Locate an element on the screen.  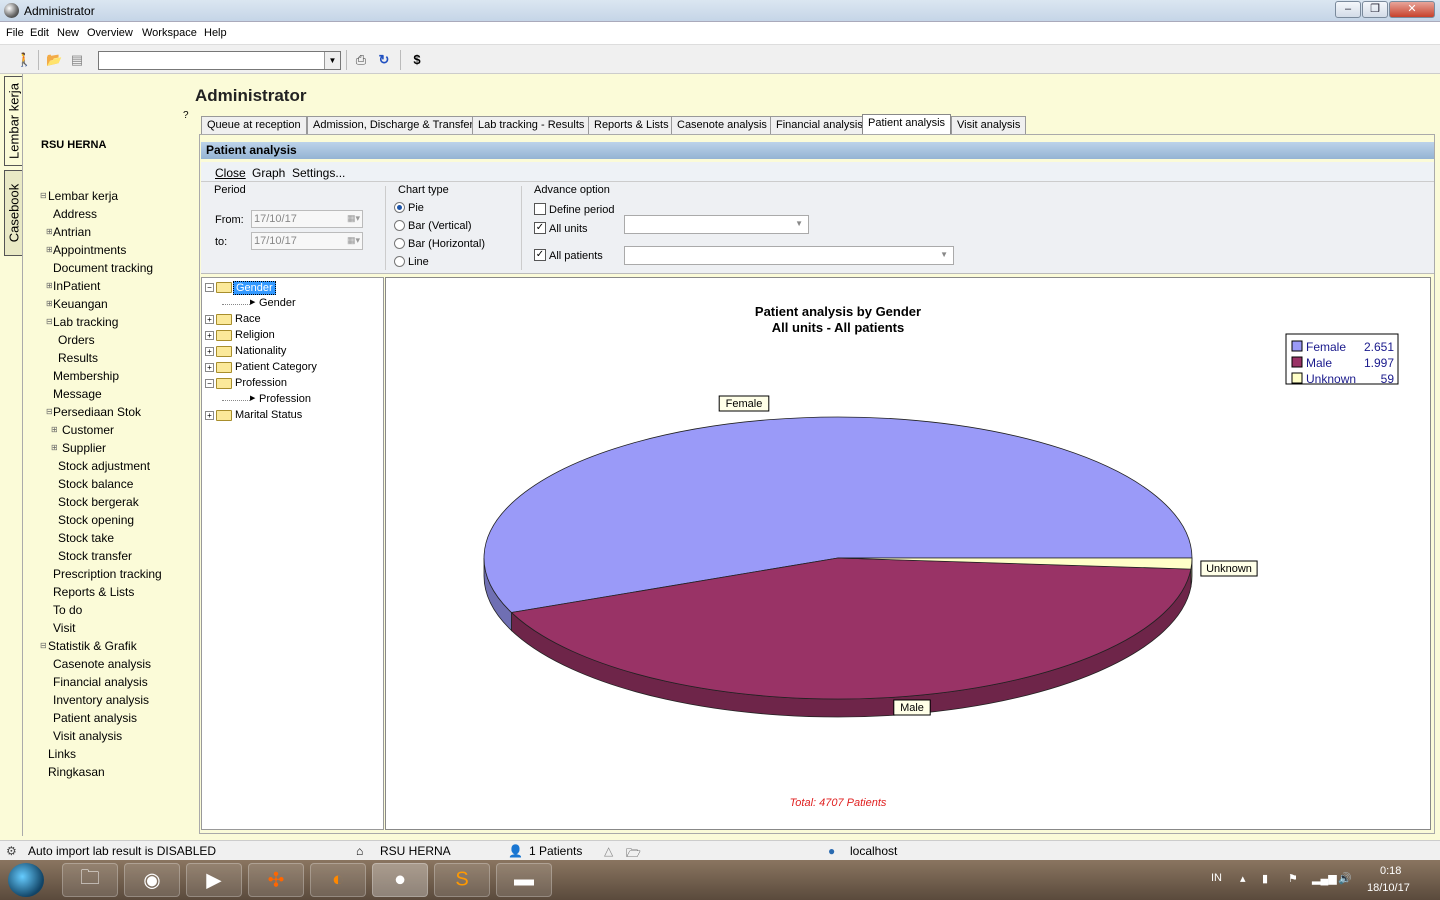
battery-icon: ▮ is located at coordinates (1265, 878).